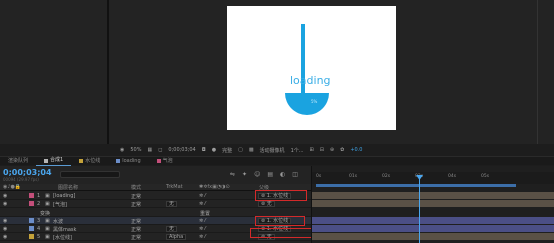  I want to click on col-mode: 模式, so click(136, 187).